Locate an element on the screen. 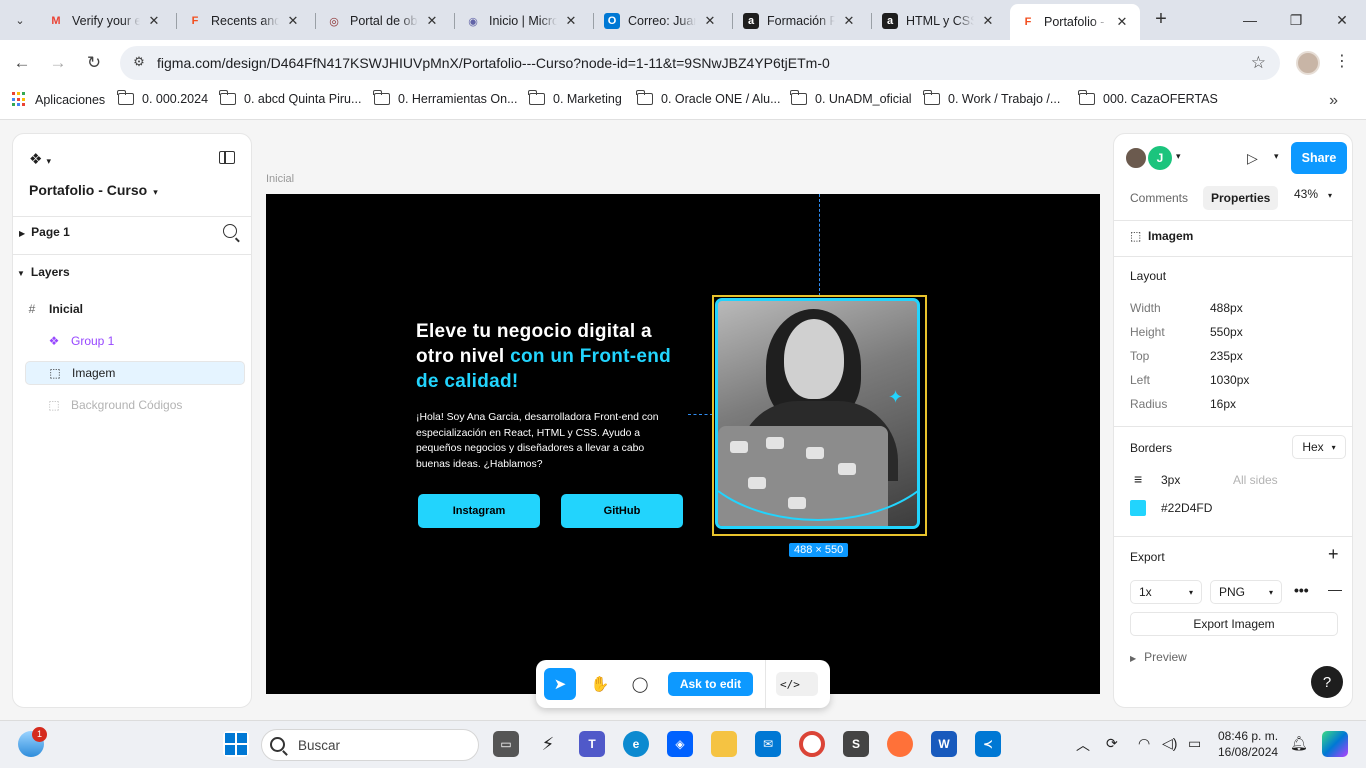  notifications-bell-icon: 🔔︎ is located at coordinates (1299, 743).